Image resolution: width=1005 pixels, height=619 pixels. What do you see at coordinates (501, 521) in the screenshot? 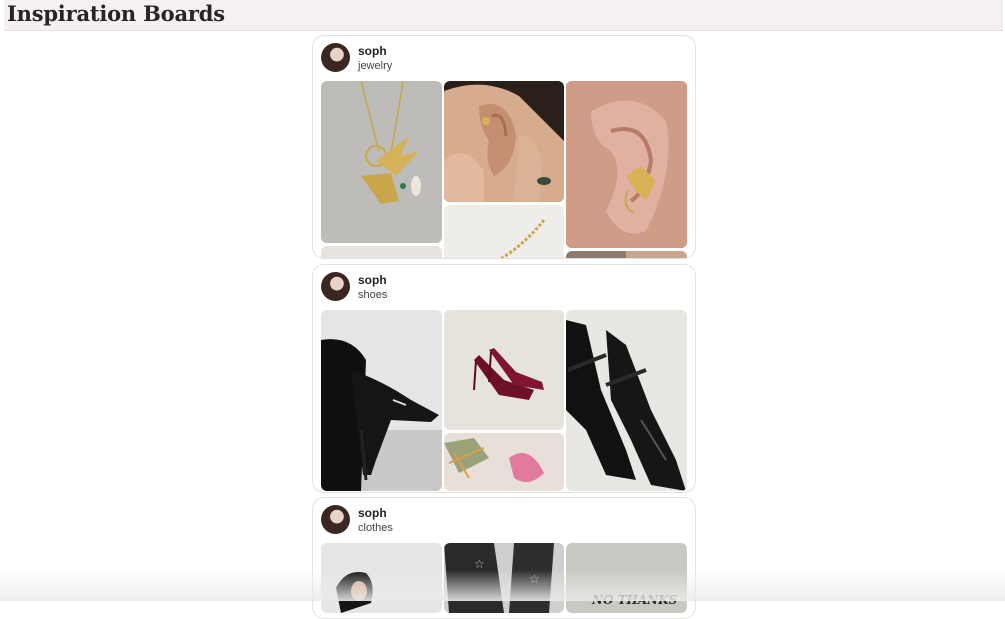
I see `board-header: soph clothes` at bounding box center [501, 521].